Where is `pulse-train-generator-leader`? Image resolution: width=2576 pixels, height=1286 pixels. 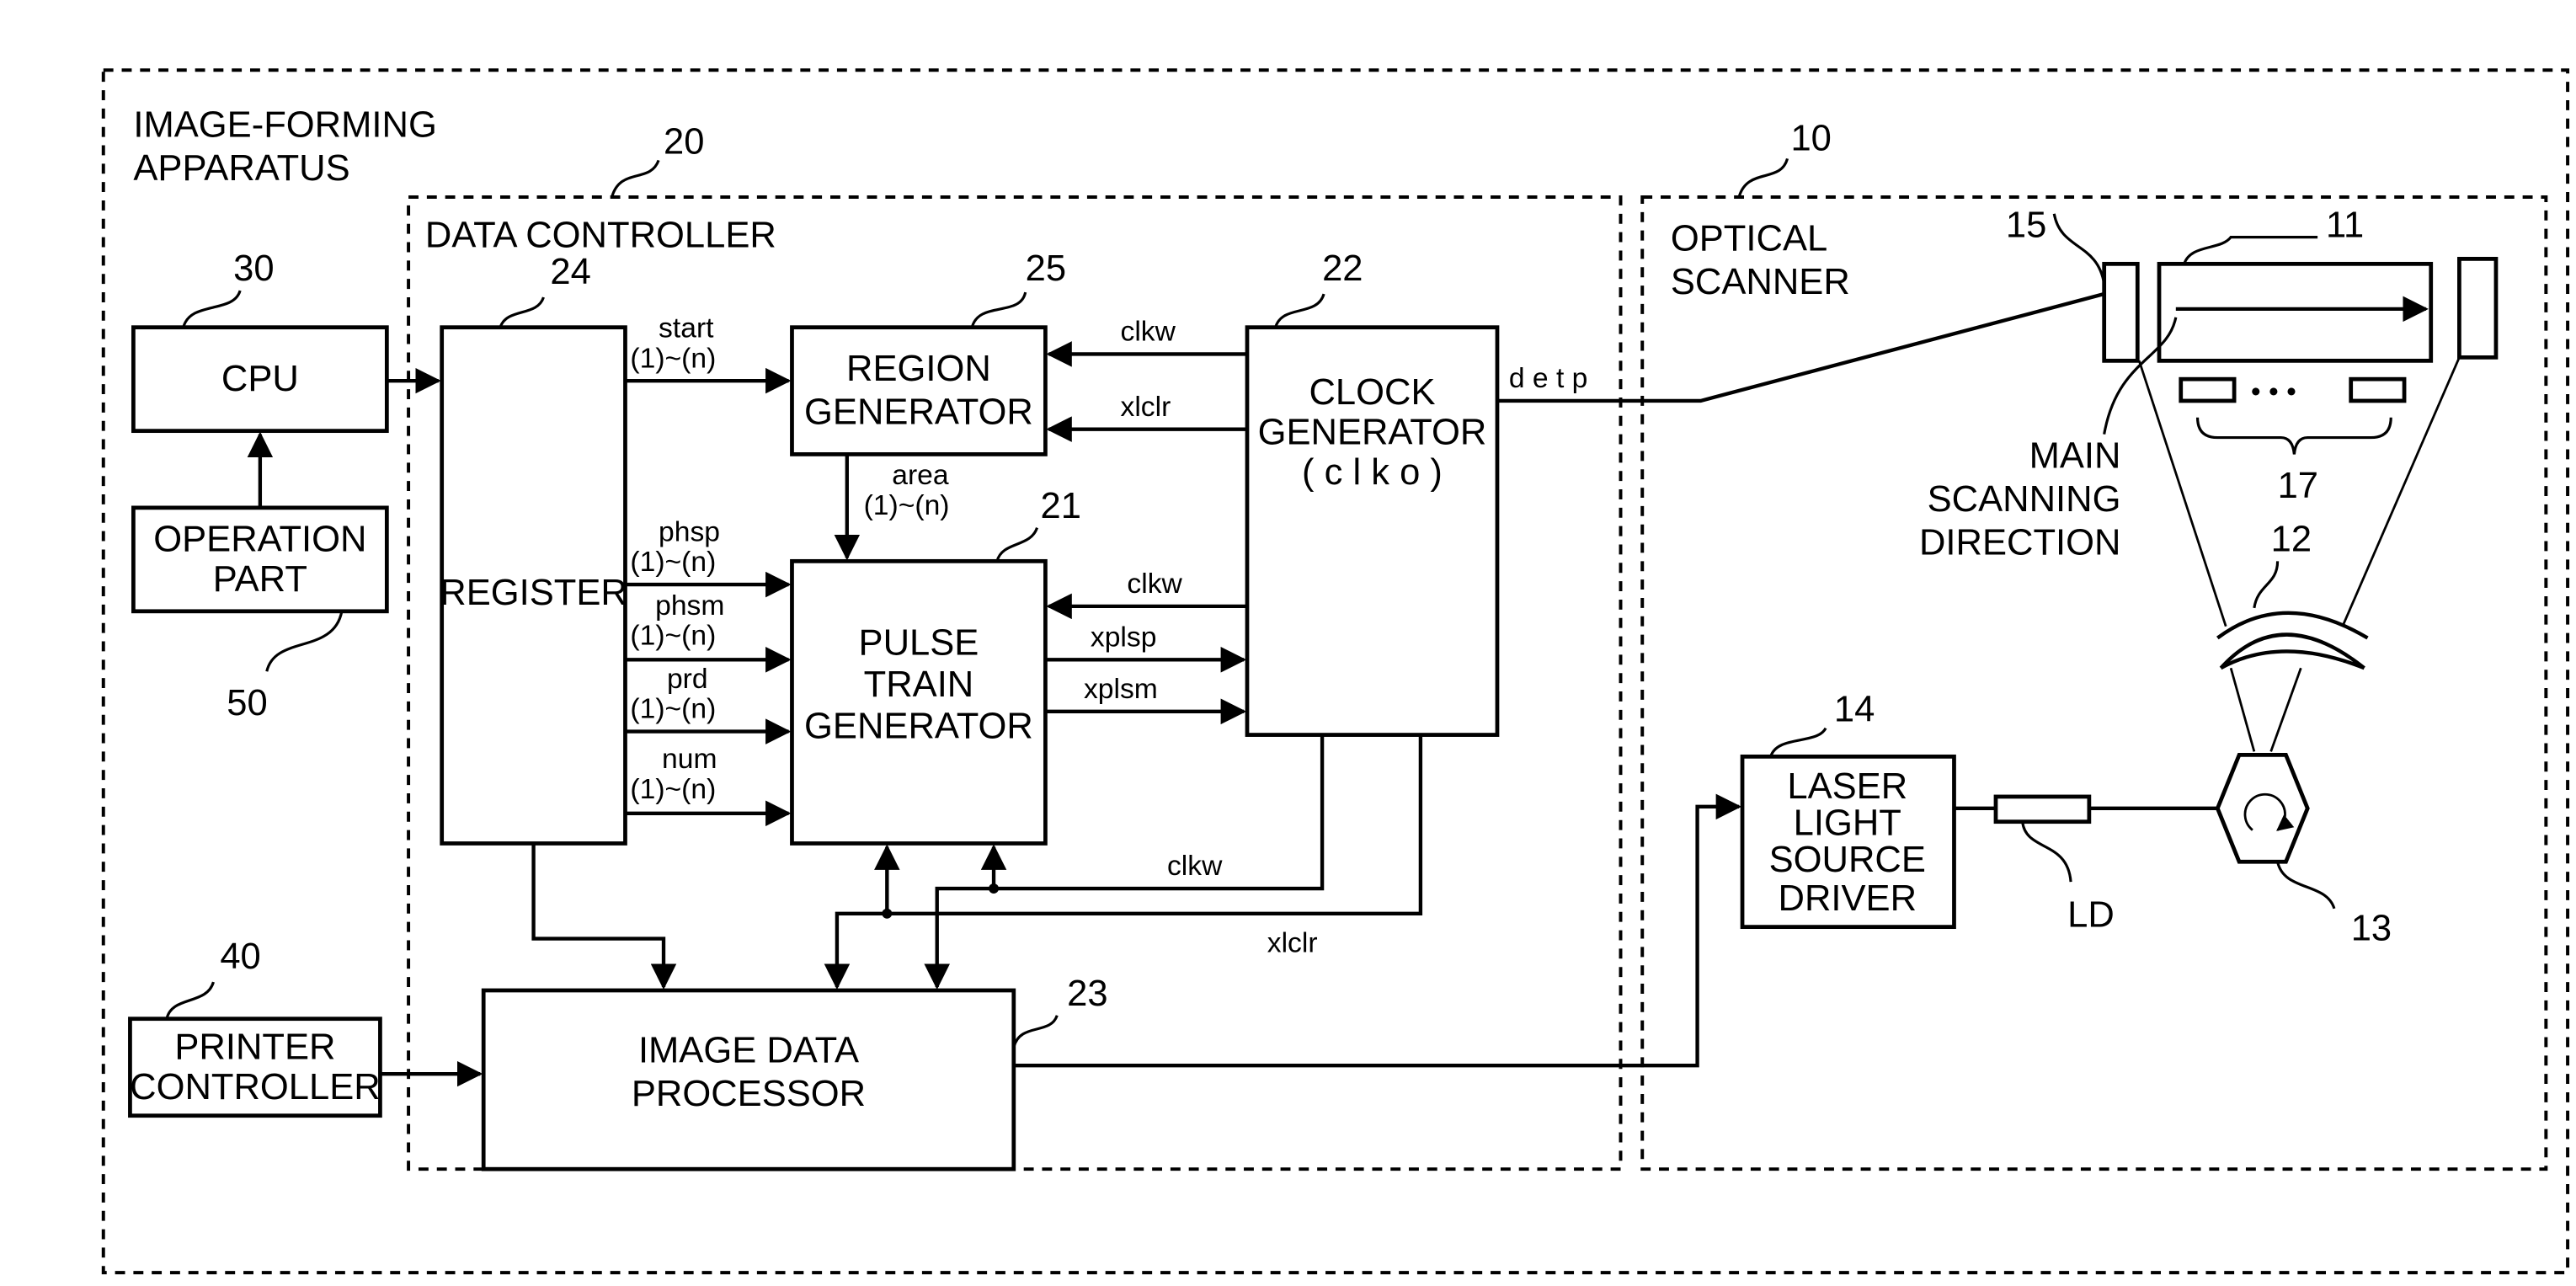
pulse-train-generator-leader is located at coordinates (1017, 544).